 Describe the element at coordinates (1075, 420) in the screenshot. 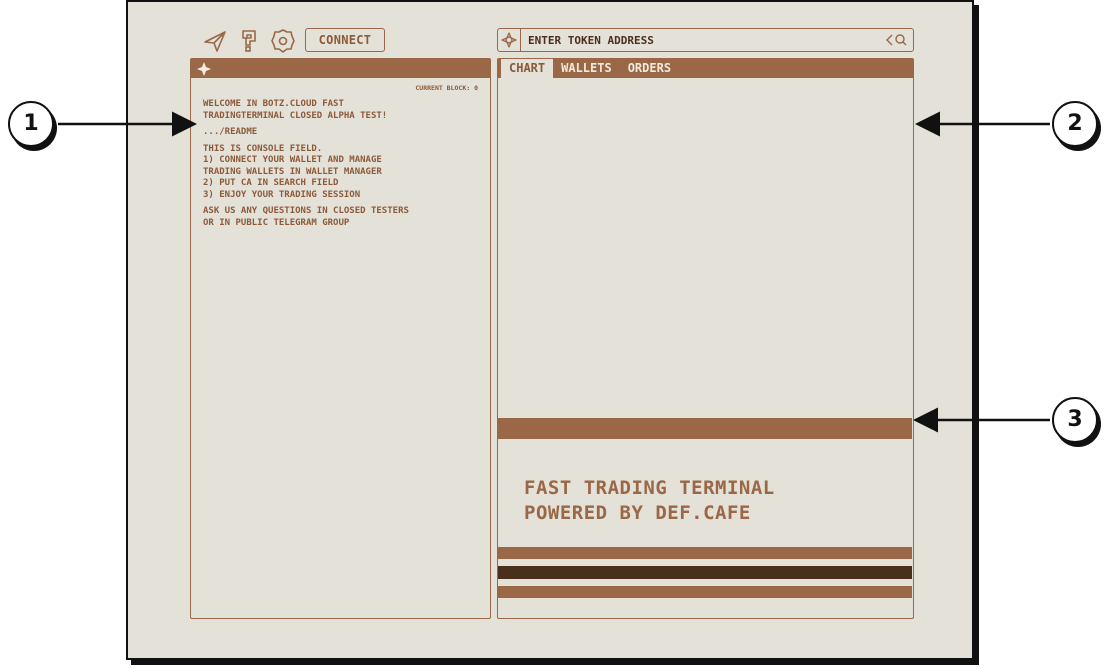

I see `callout-3: 3` at that location.